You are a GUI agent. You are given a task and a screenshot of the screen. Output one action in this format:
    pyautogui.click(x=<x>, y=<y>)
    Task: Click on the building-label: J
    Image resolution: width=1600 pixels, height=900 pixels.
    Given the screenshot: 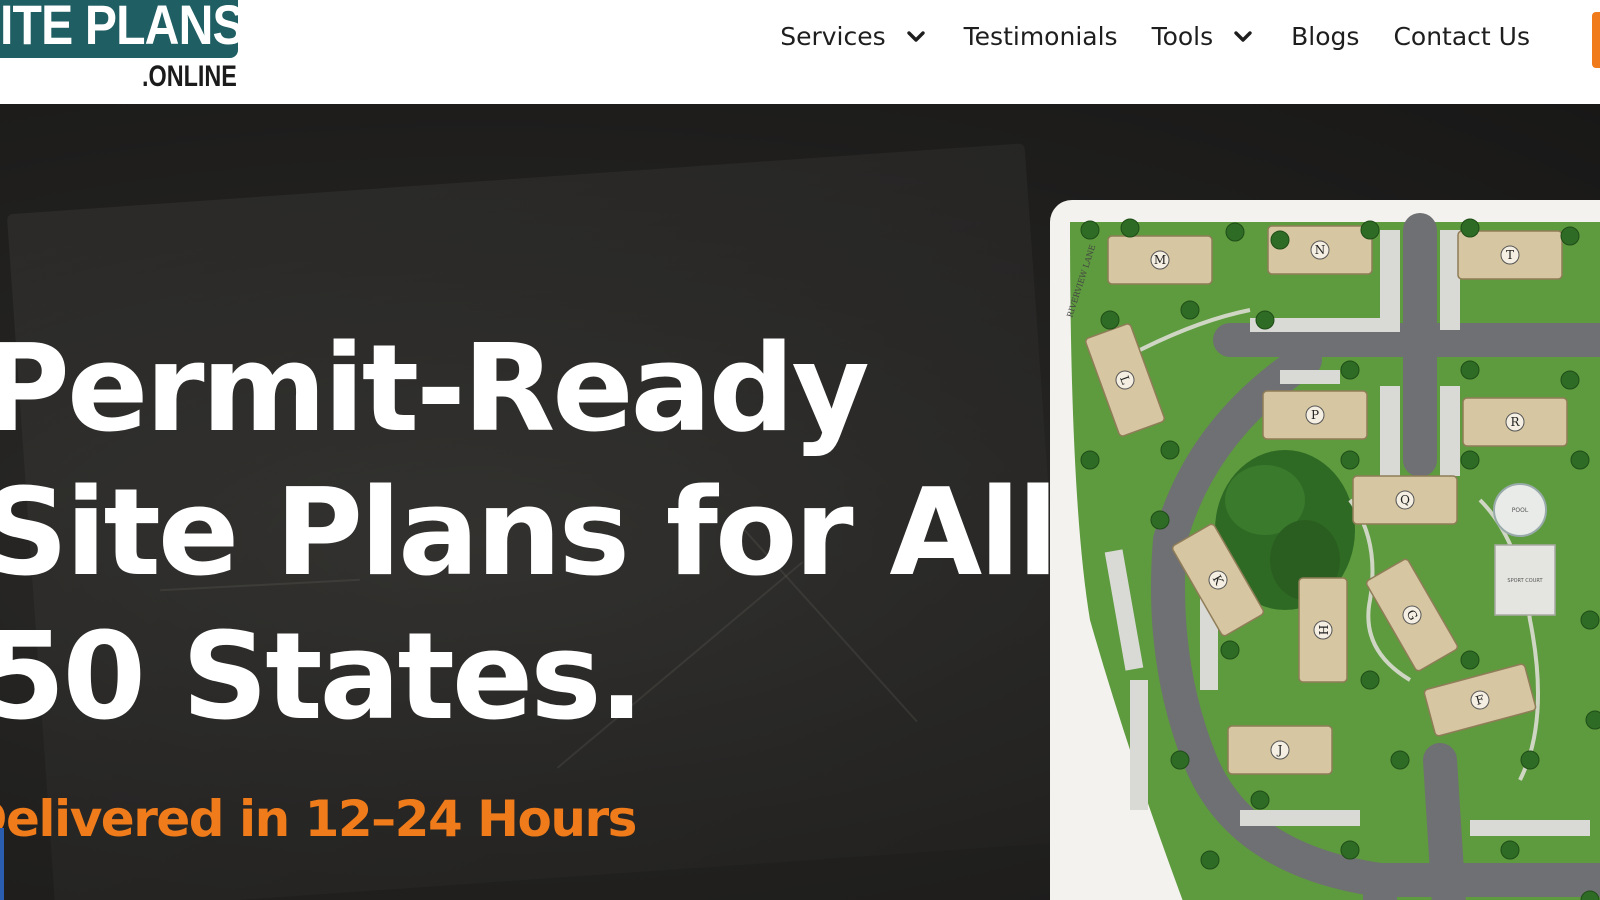 What is the action you would take?
    pyautogui.click(x=1279, y=750)
    